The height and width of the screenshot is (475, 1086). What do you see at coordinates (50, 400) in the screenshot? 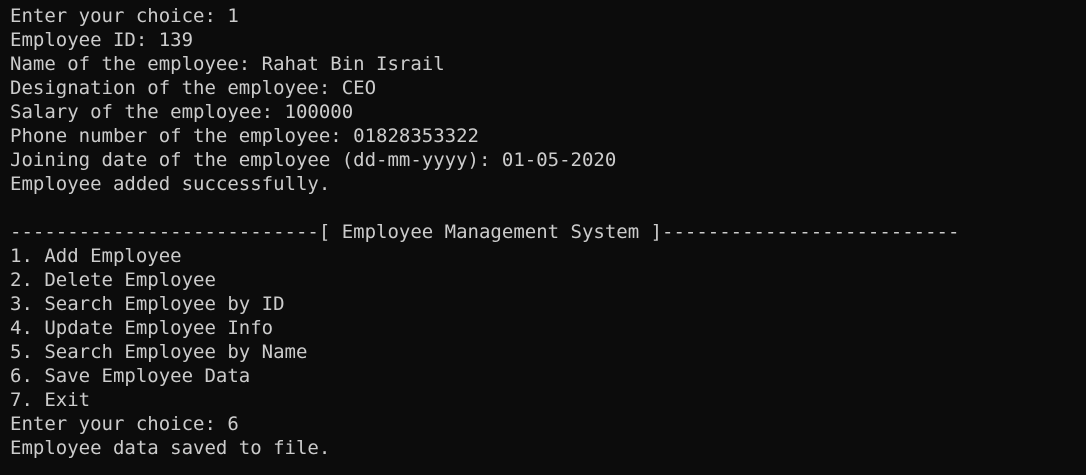
I see `menu-item-exit: 7. Exit` at bounding box center [50, 400].